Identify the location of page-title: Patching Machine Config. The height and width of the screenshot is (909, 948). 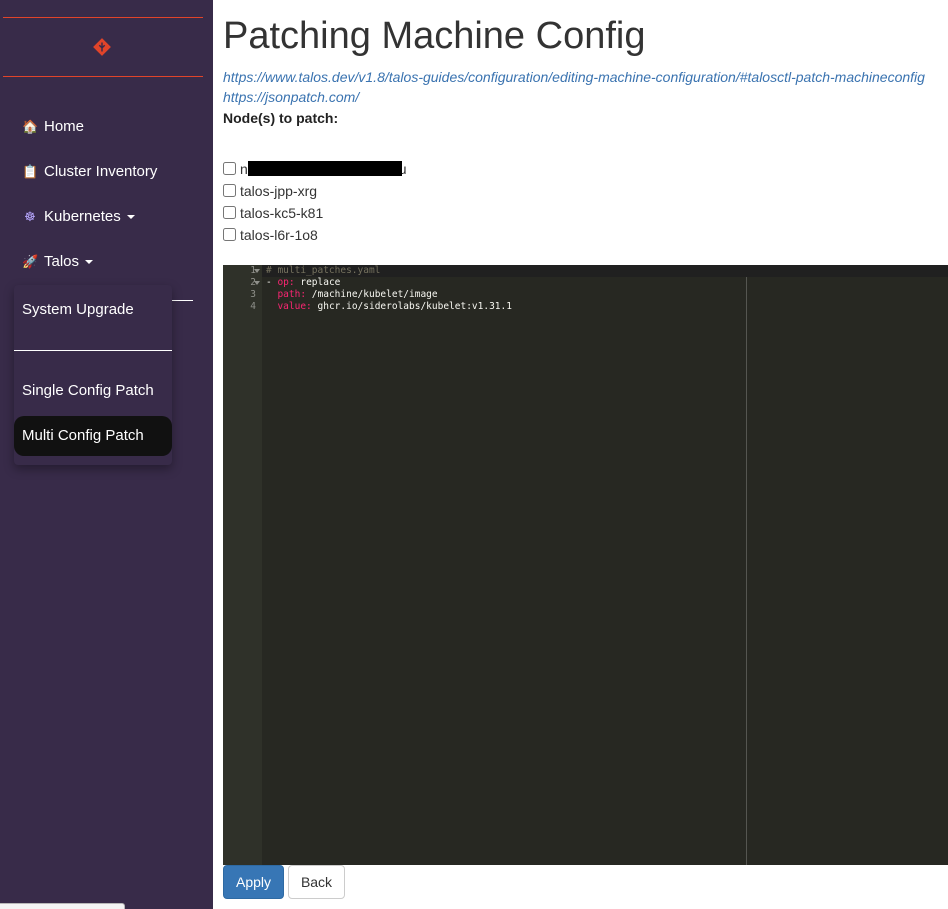
(434, 36).